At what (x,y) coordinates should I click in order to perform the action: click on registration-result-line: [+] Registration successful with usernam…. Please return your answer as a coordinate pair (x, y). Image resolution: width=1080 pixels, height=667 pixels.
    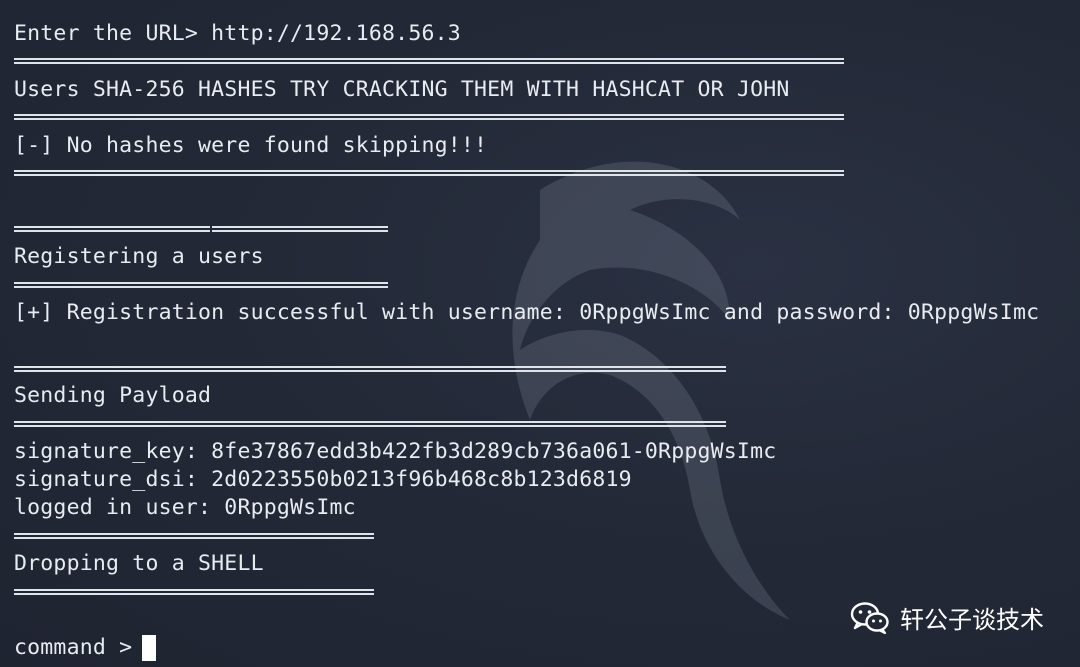
    Looking at the image, I should click on (527, 312).